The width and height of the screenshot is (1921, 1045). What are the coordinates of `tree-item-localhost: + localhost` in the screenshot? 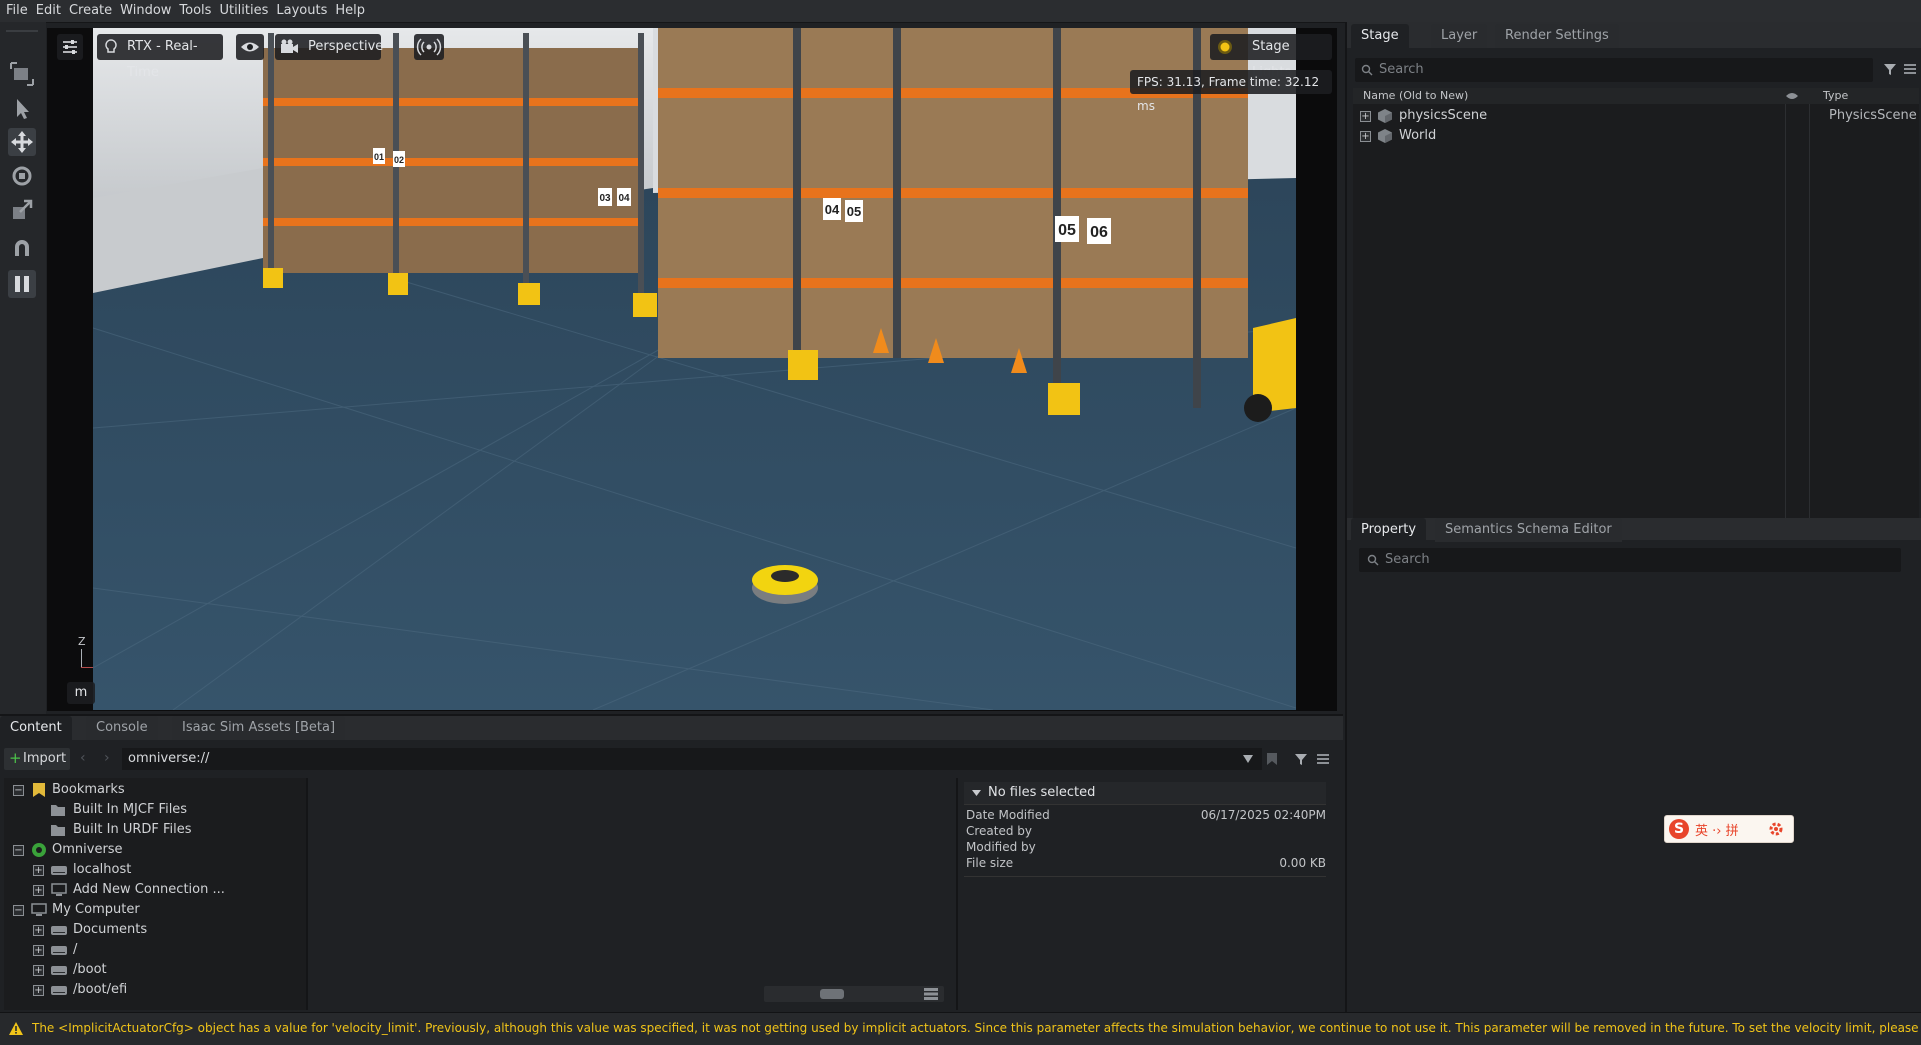 It's located at (155, 870).